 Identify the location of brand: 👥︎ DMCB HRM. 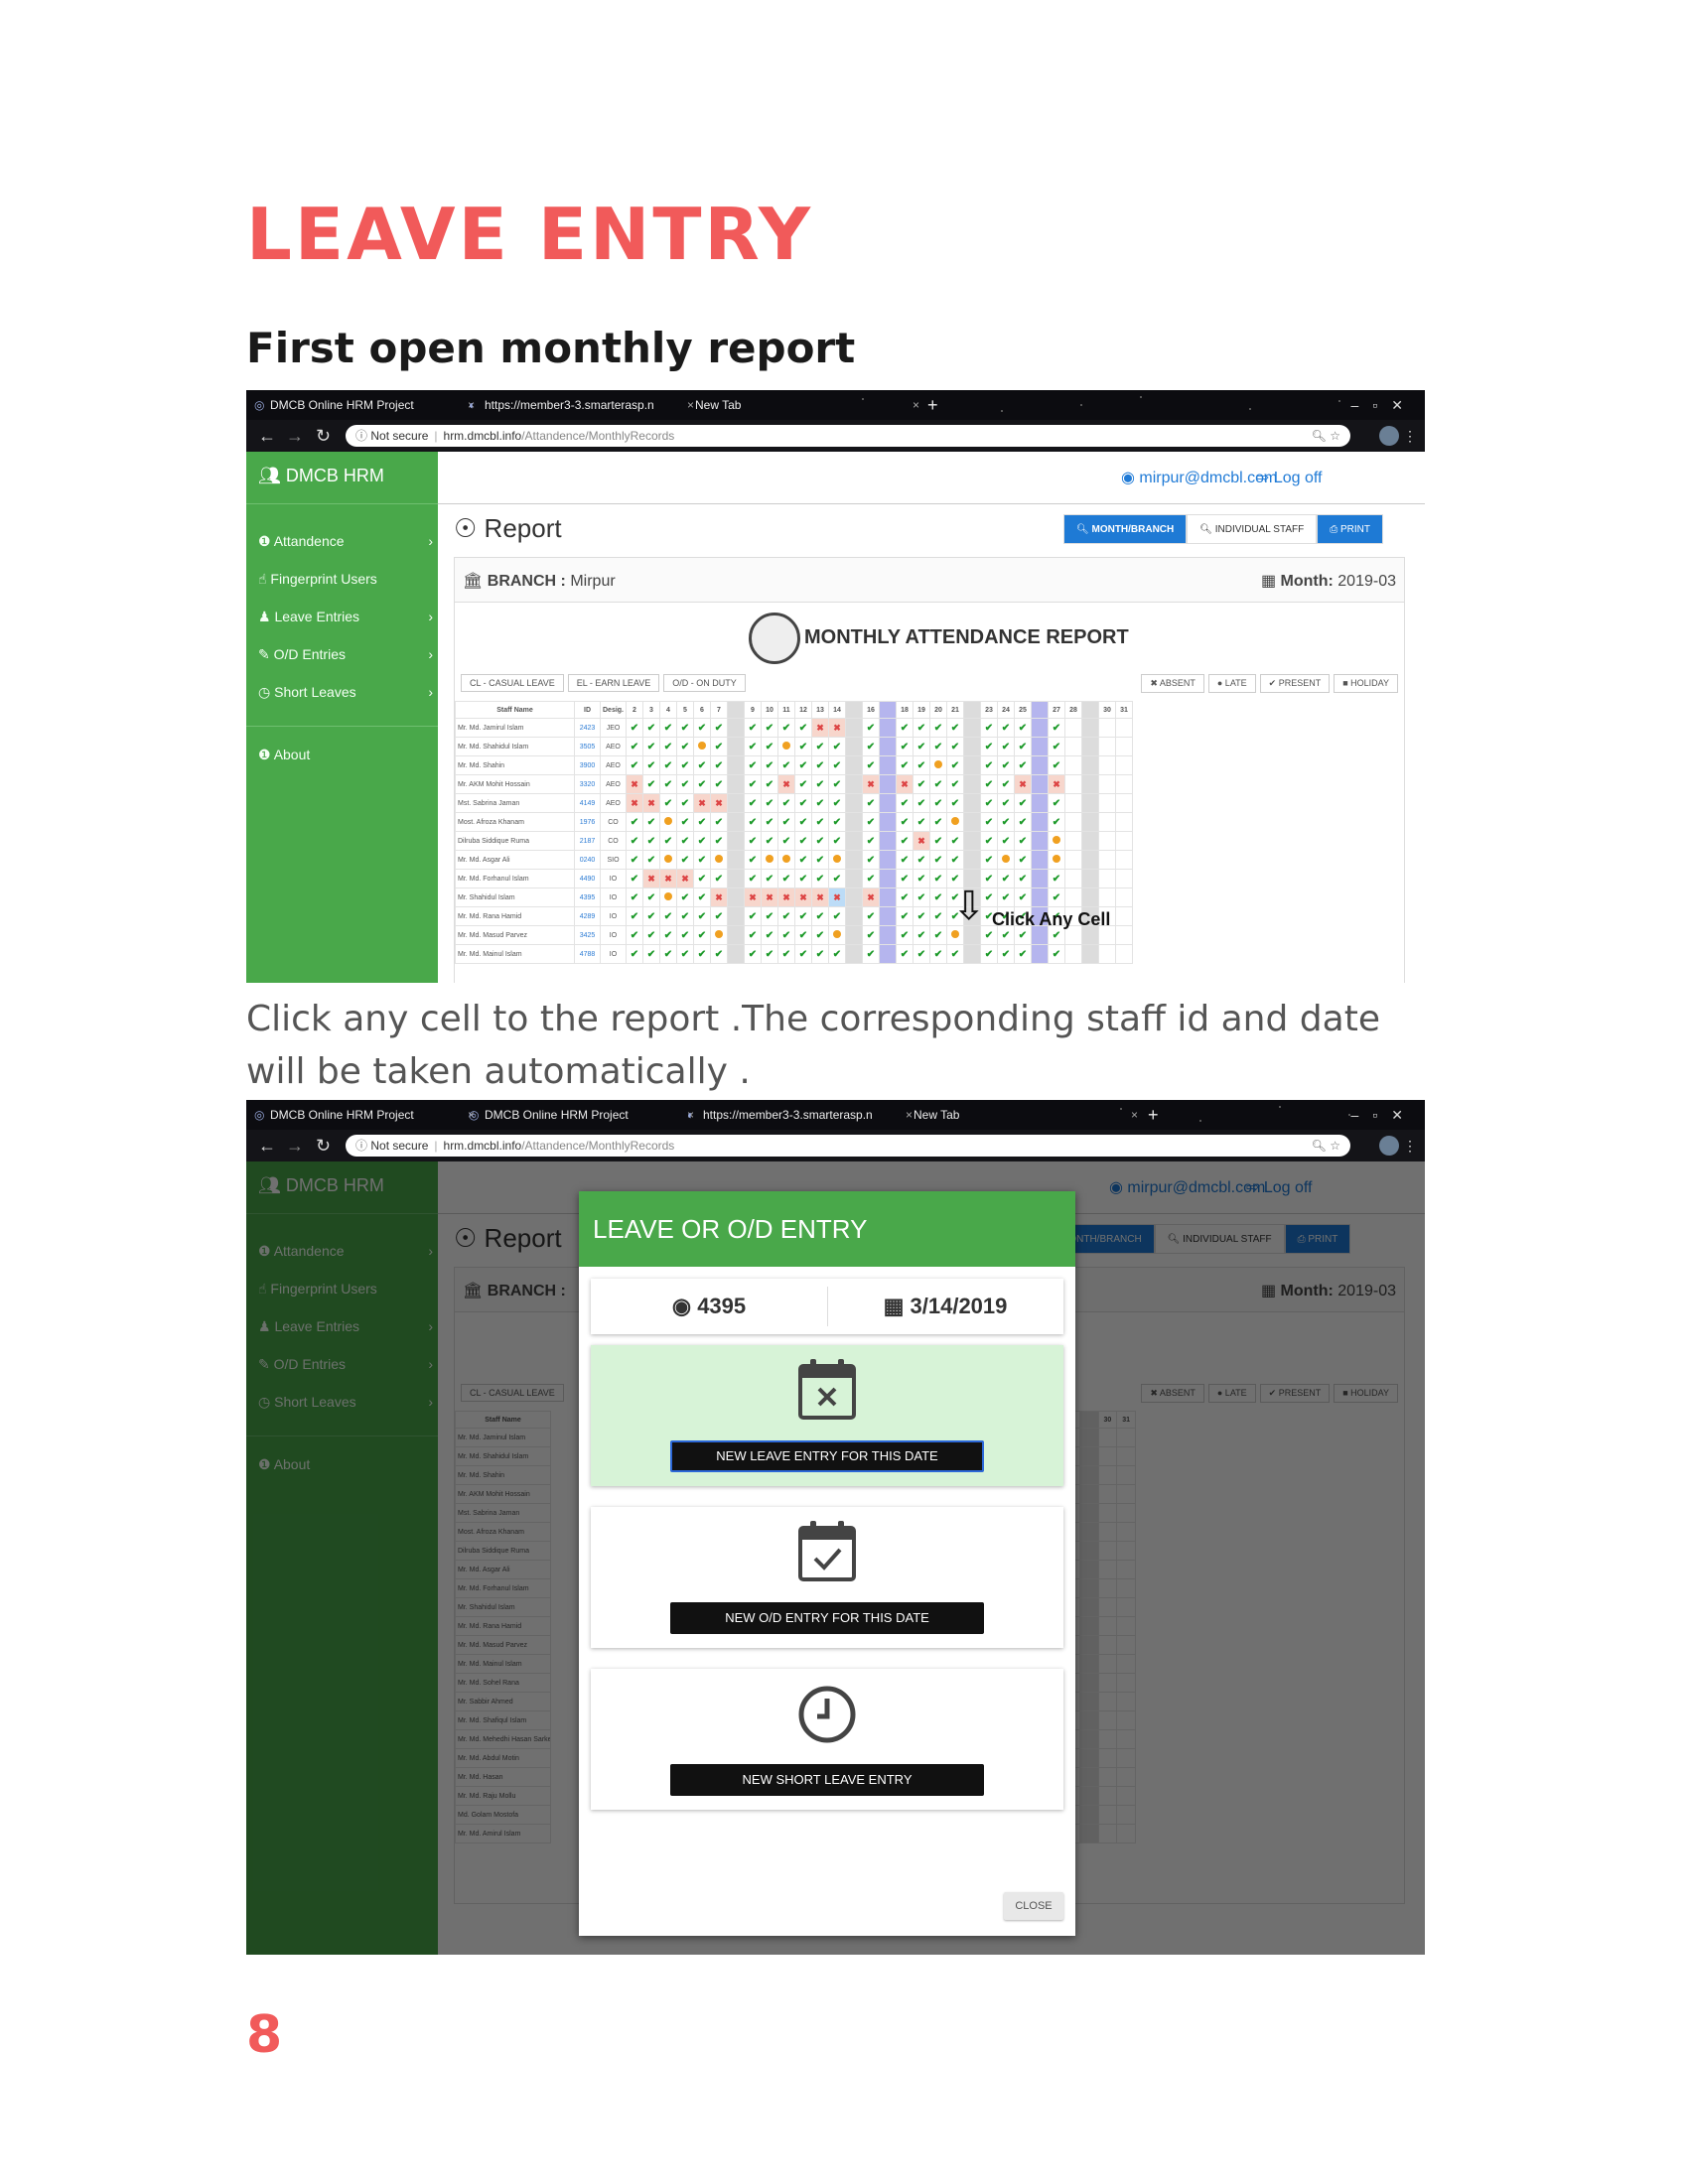
(321, 476).